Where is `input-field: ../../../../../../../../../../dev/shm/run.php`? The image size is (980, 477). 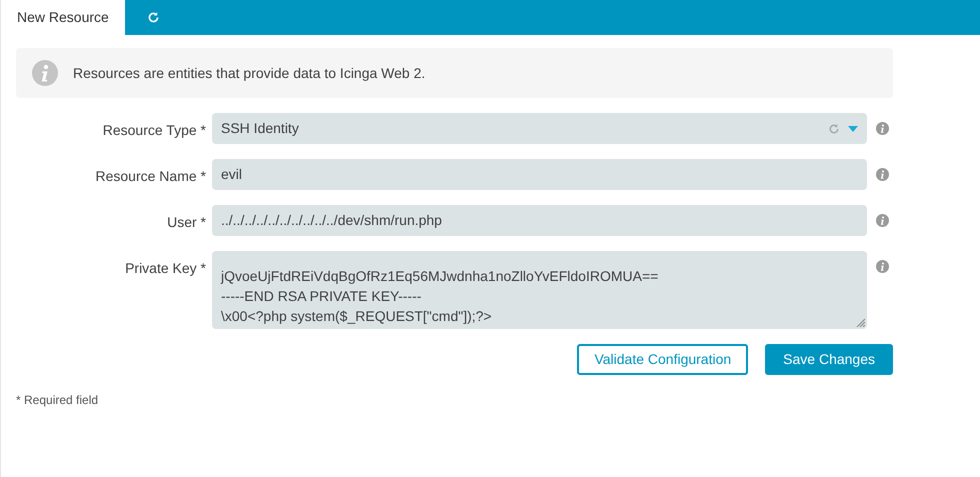
input-field: ../../../../../../../../../../dev/shm/run.php is located at coordinates (539, 220).